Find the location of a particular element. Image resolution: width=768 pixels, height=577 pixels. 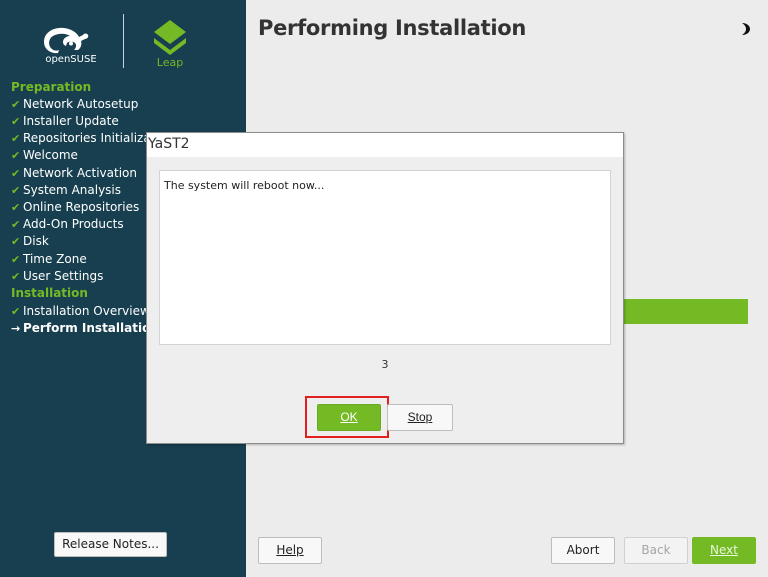

logo-divider is located at coordinates (123, 41).